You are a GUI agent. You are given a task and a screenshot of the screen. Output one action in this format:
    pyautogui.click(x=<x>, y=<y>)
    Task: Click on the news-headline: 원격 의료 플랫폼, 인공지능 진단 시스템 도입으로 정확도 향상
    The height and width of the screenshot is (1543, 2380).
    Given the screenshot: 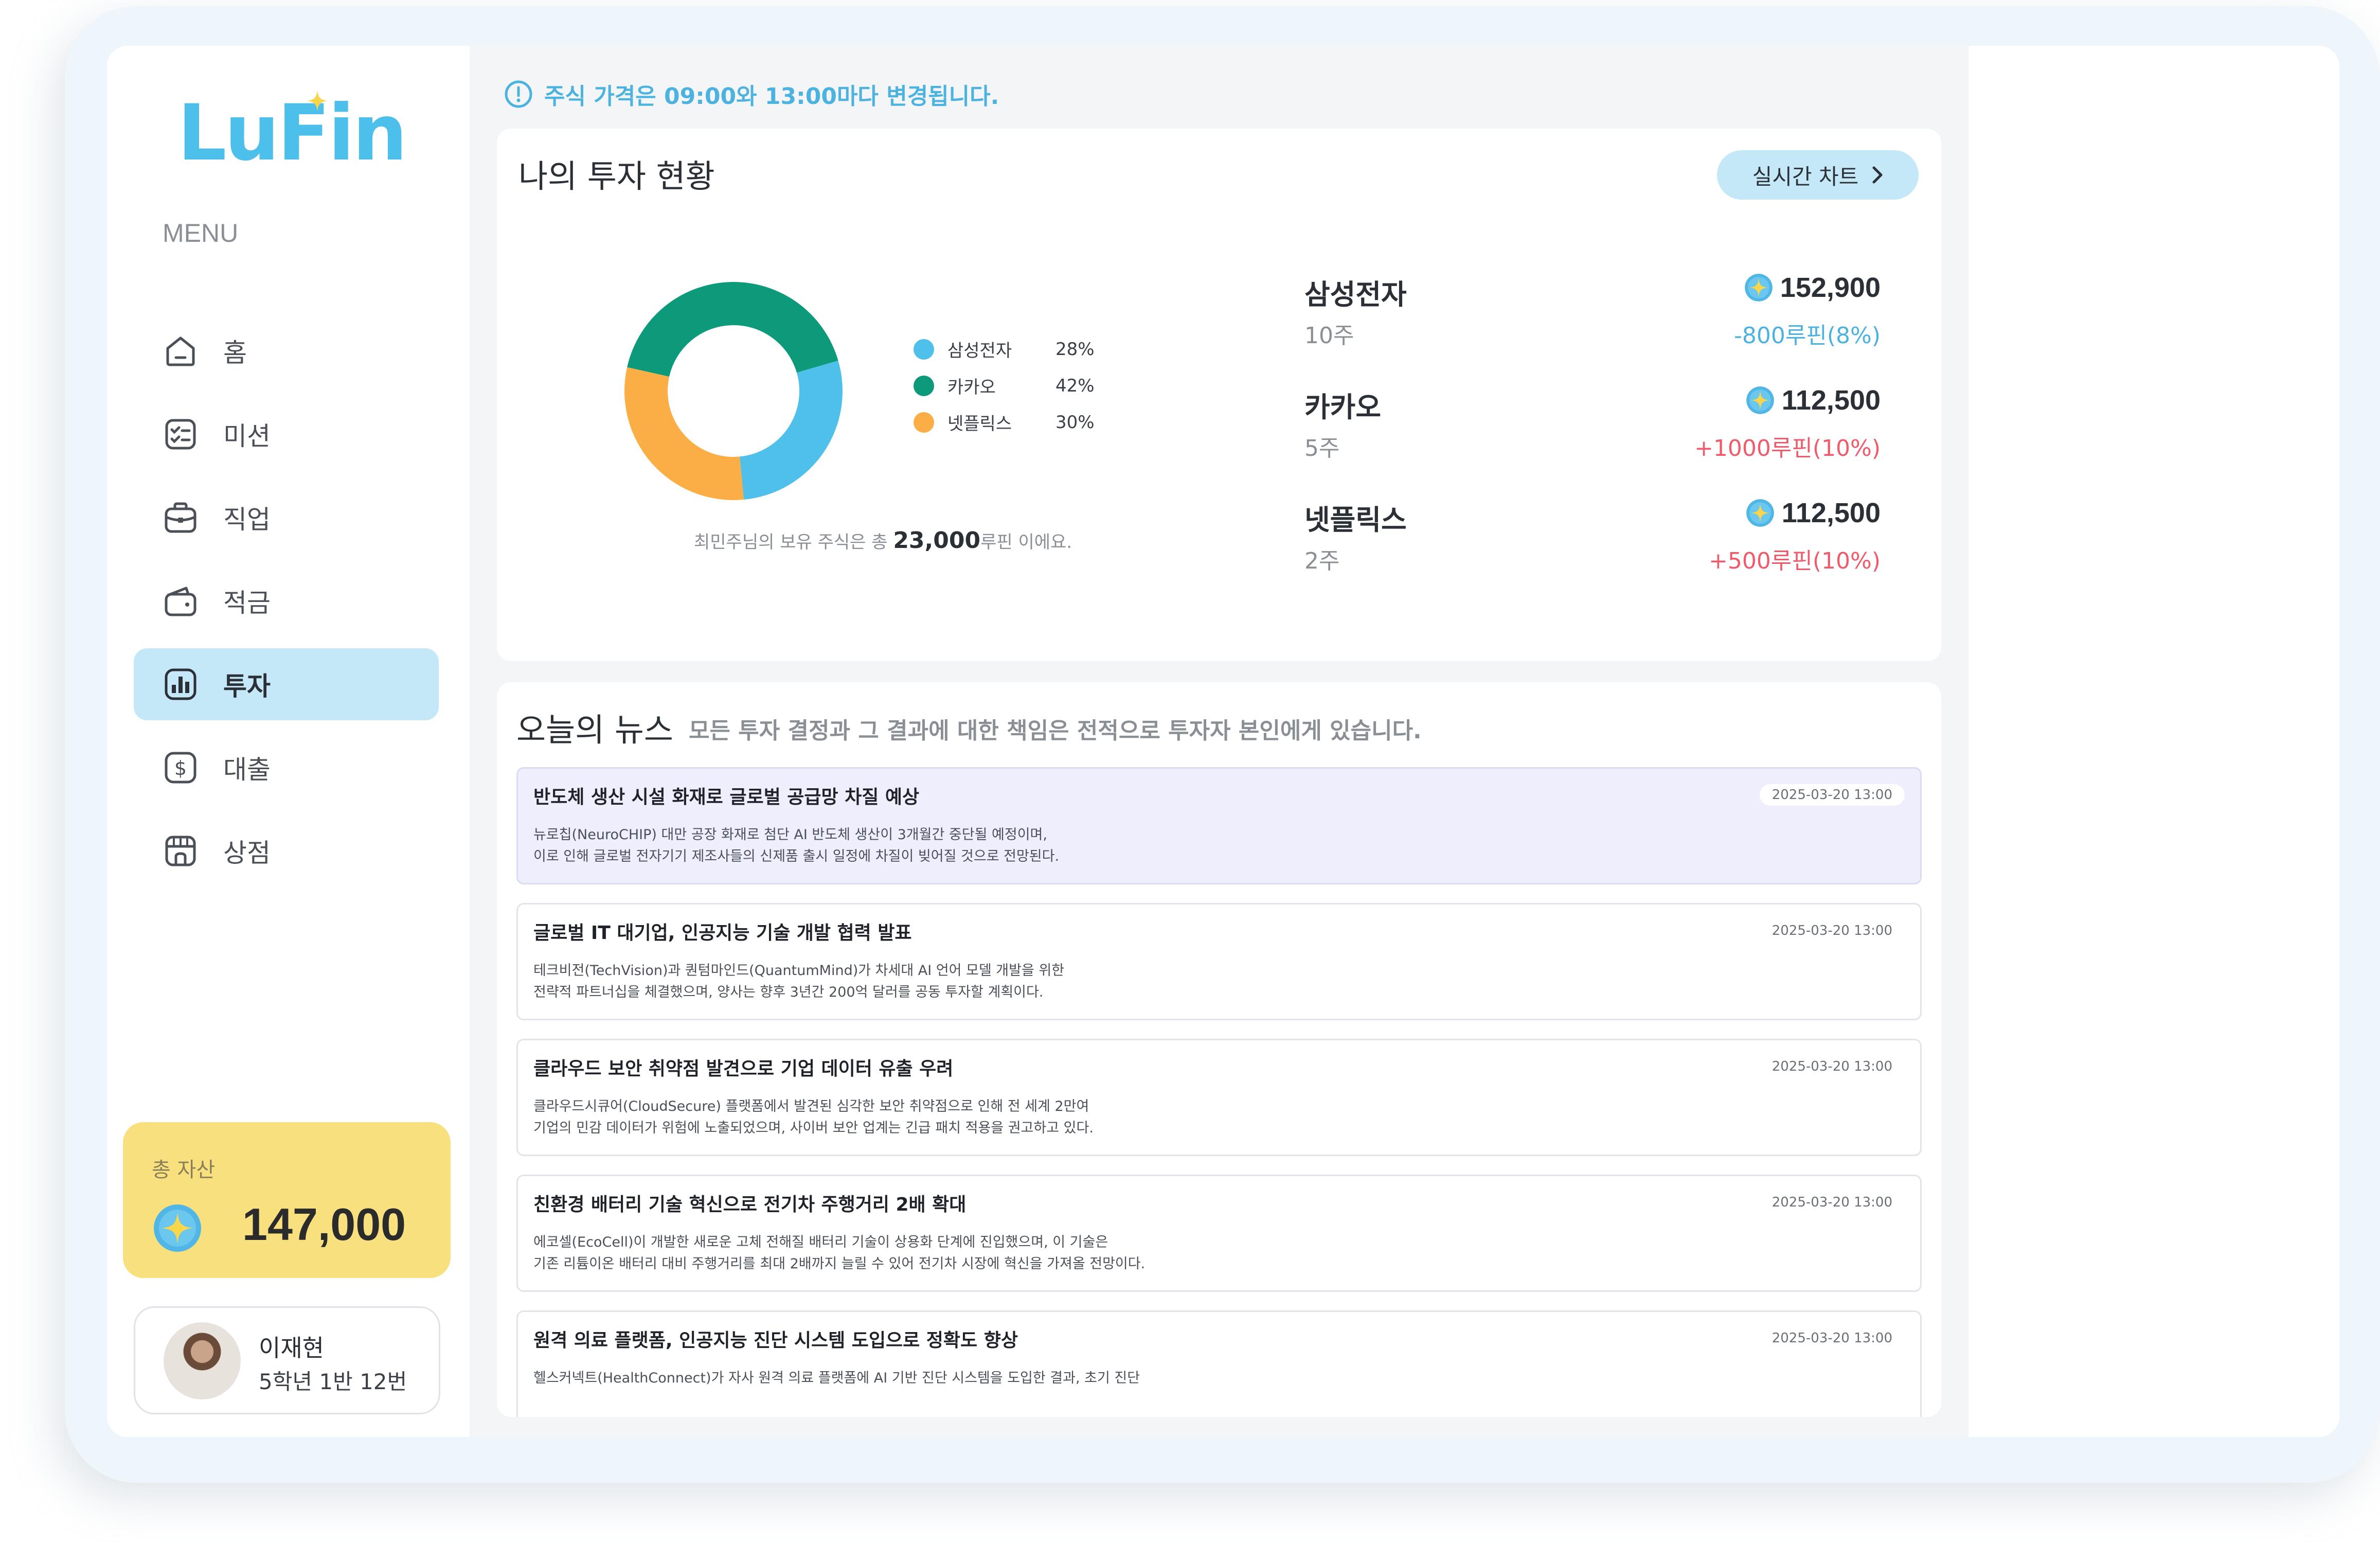 What is the action you would take?
    pyautogui.click(x=775, y=1340)
    